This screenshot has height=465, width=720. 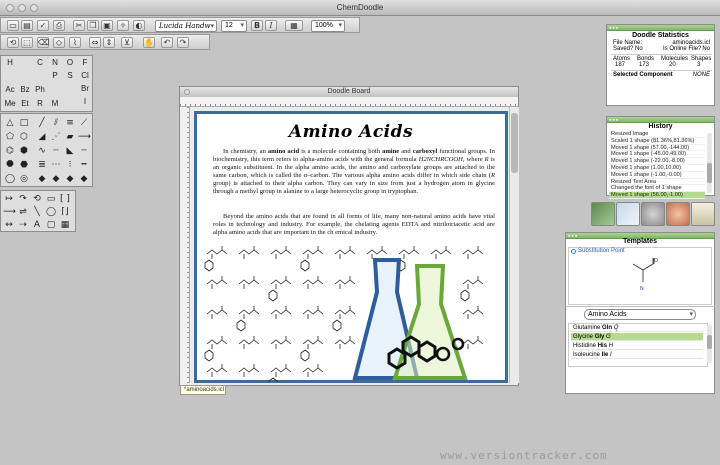 What do you see at coordinates (56, 165) in the screenshot?
I see `any-bond-icon: ⋯` at bounding box center [56, 165].